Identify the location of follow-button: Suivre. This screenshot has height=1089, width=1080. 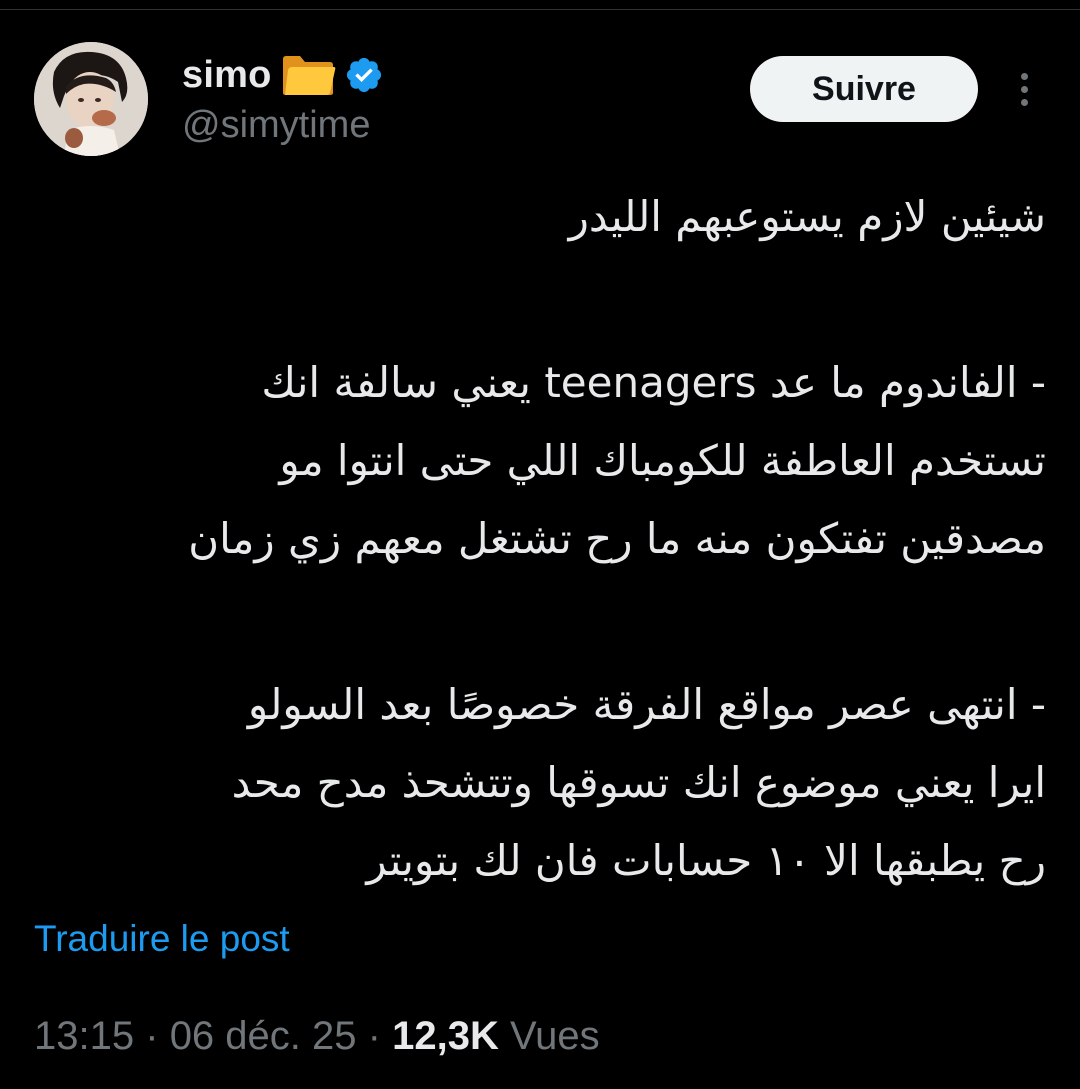
(864, 89).